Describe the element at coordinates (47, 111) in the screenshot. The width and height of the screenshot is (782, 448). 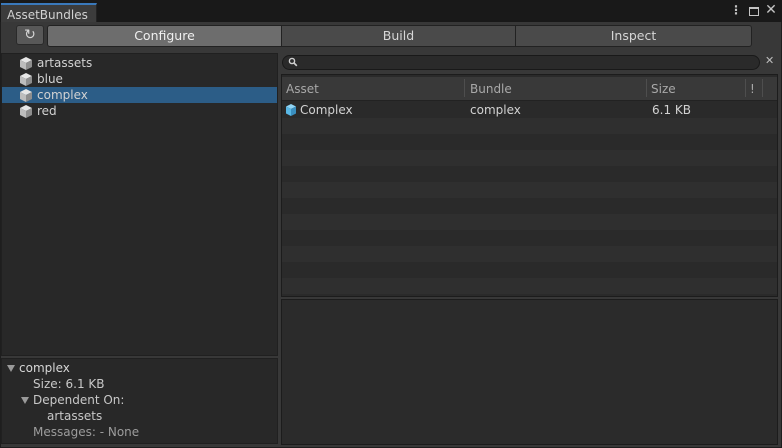
I see `bundle-item-label: red` at that location.